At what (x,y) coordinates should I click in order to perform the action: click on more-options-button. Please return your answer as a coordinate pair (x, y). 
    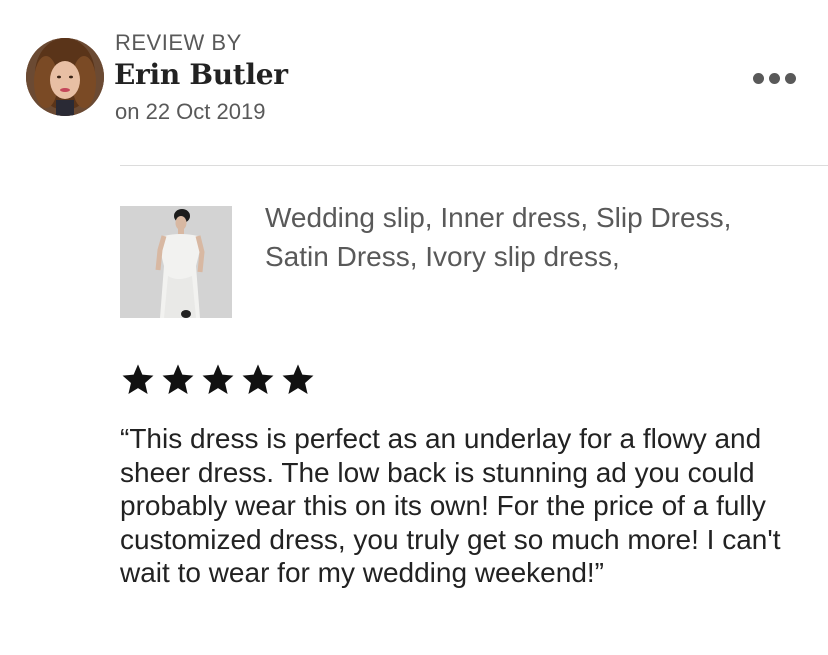
    Looking at the image, I should click on (774, 78).